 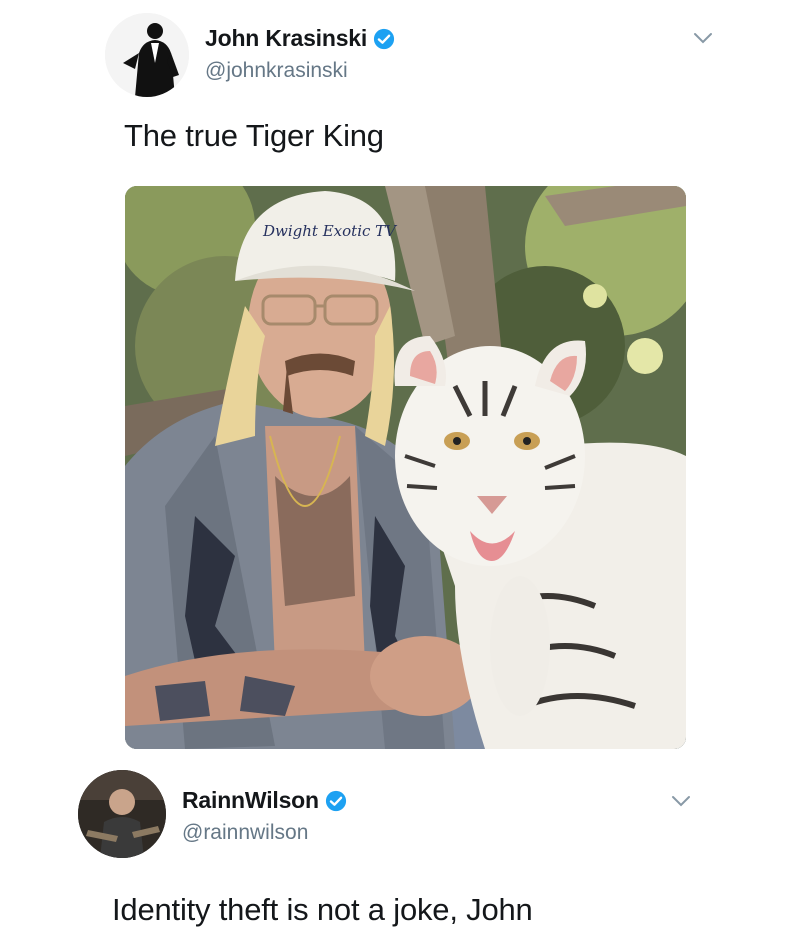 I want to click on avatar-rainn-wilson, so click(x=122, y=814).